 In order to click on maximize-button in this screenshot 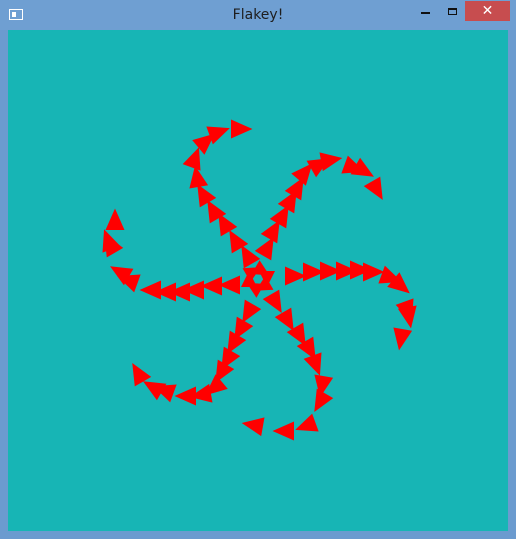, I will do `click(452, 11)`.